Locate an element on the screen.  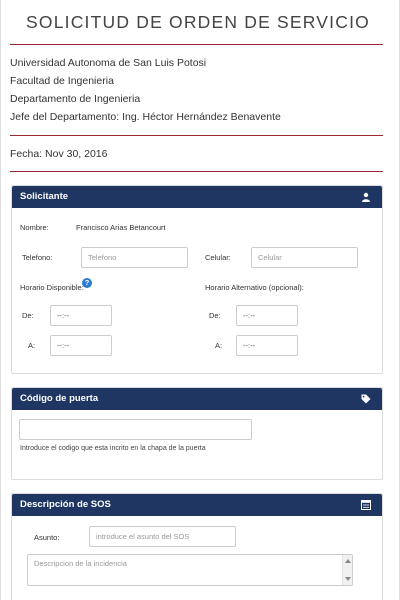
solicitante-title: Solicitante is located at coordinates (44, 196).